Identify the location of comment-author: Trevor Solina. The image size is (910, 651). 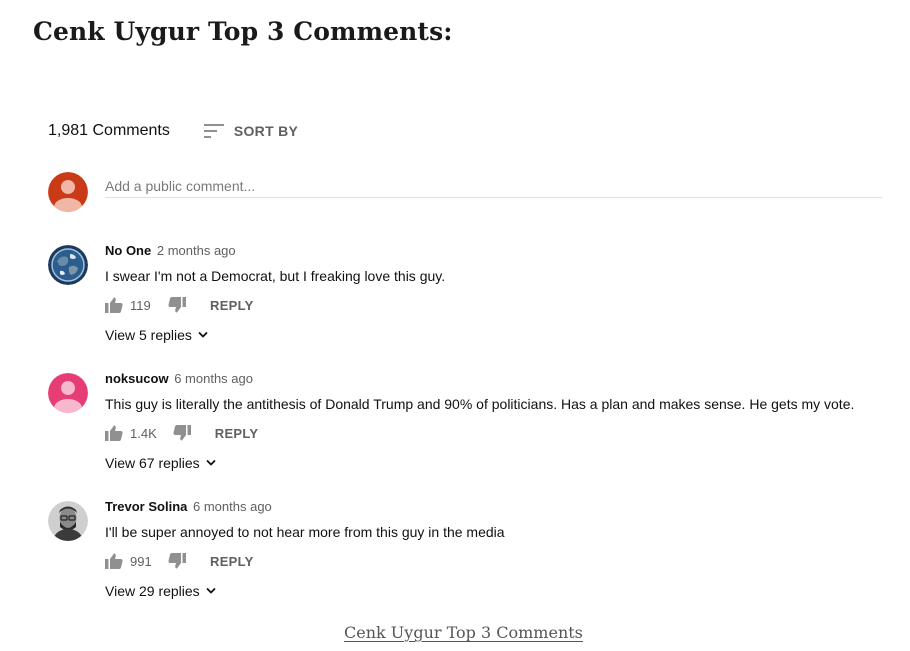
(146, 506).